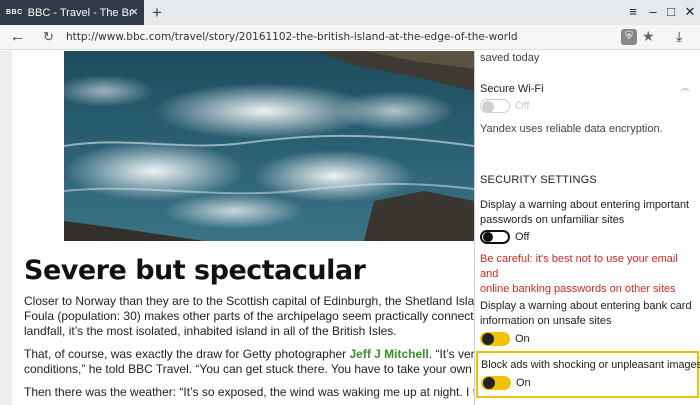 The height and width of the screenshot is (405, 700). I want to click on bank-warning-toggle, so click(495, 339).